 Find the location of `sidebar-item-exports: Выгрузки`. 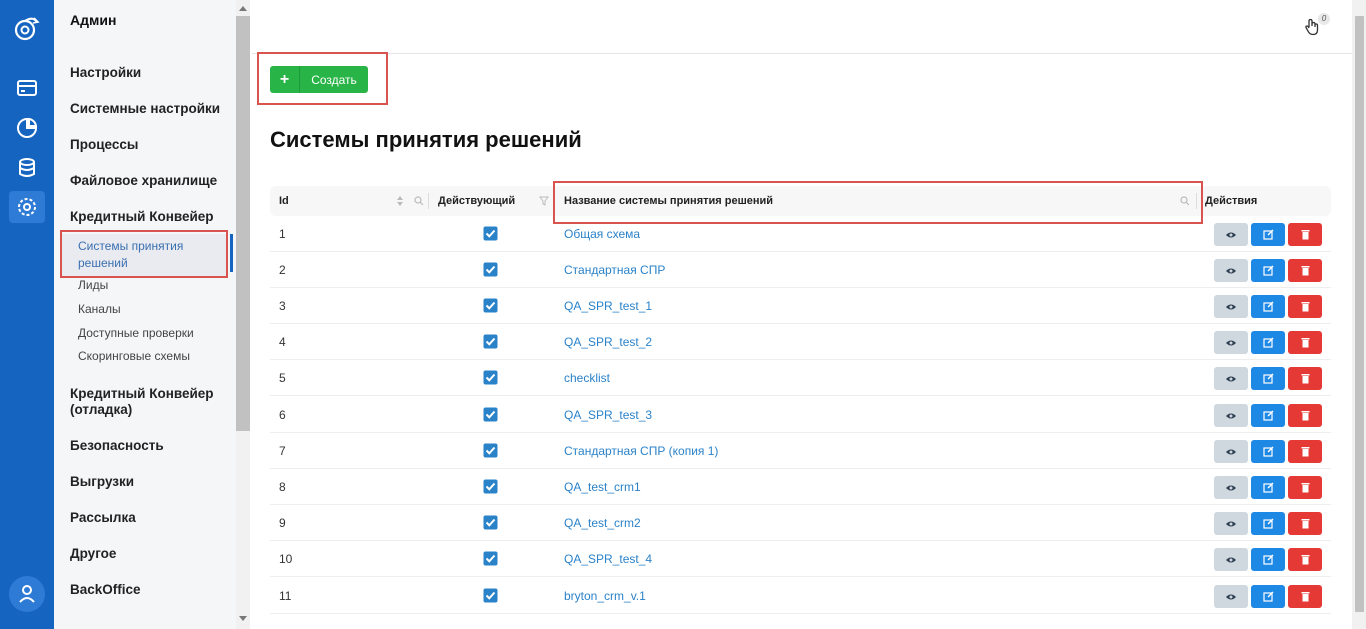

sidebar-item-exports: Выгрузки is located at coordinates (102, 482).